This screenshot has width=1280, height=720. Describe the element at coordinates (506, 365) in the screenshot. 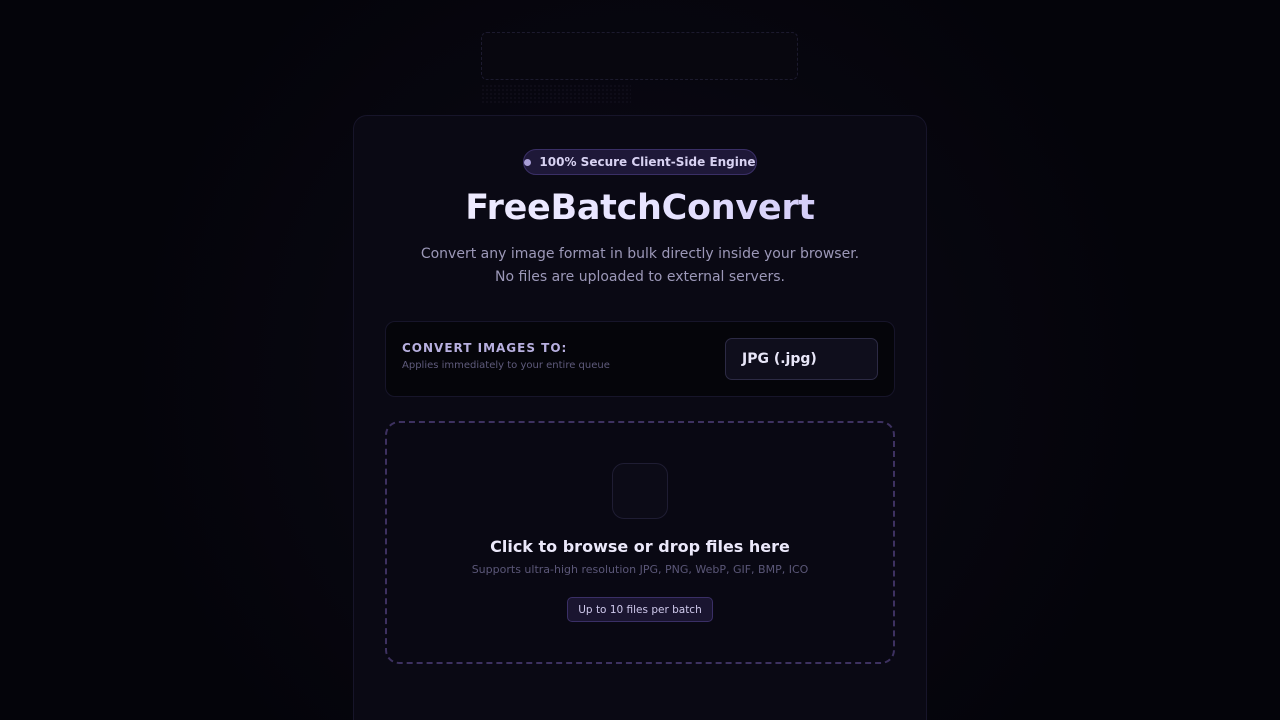

I see `output-format-hint: Applies immediately to your entire queue` at that location.